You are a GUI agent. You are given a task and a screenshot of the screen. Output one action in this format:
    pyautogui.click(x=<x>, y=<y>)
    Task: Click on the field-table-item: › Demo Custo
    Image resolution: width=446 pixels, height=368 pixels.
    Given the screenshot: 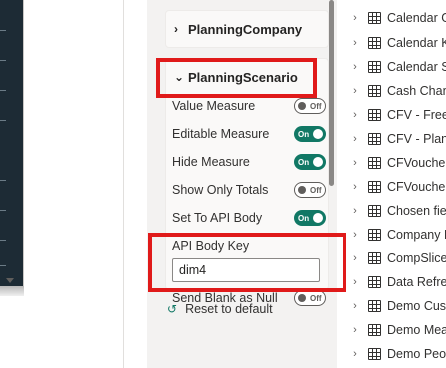 What is the action you would take?
    pyautogui.click(x=396, y=306)
    